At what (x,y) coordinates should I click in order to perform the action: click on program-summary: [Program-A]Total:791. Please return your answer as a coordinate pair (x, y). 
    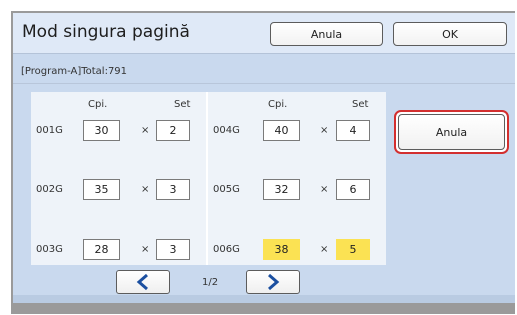
    Looking at the image, I should click on (74, 71).